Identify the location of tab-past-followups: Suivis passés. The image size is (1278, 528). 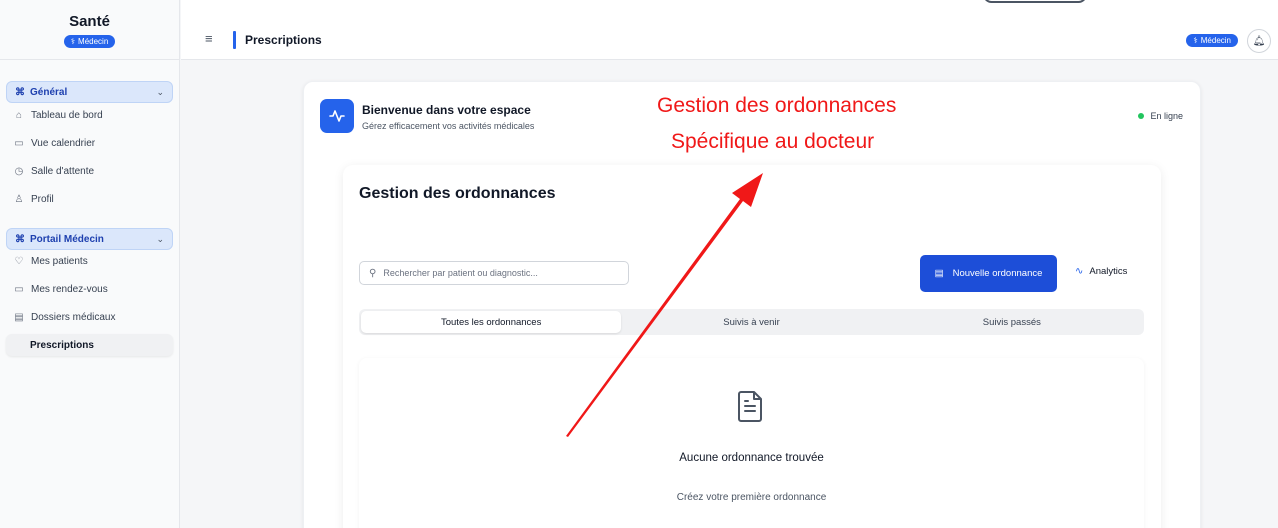
(1012, 322).